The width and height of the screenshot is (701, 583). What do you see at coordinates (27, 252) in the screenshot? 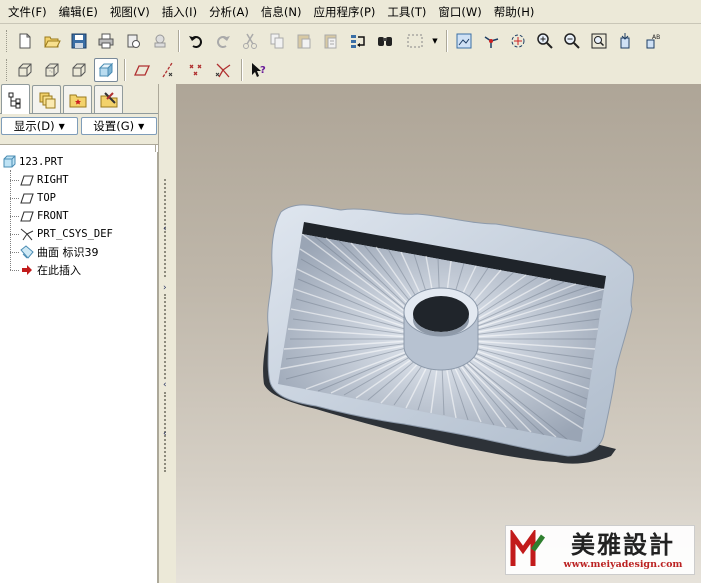
I see `surface-icon` at bounding box center [27, 252].